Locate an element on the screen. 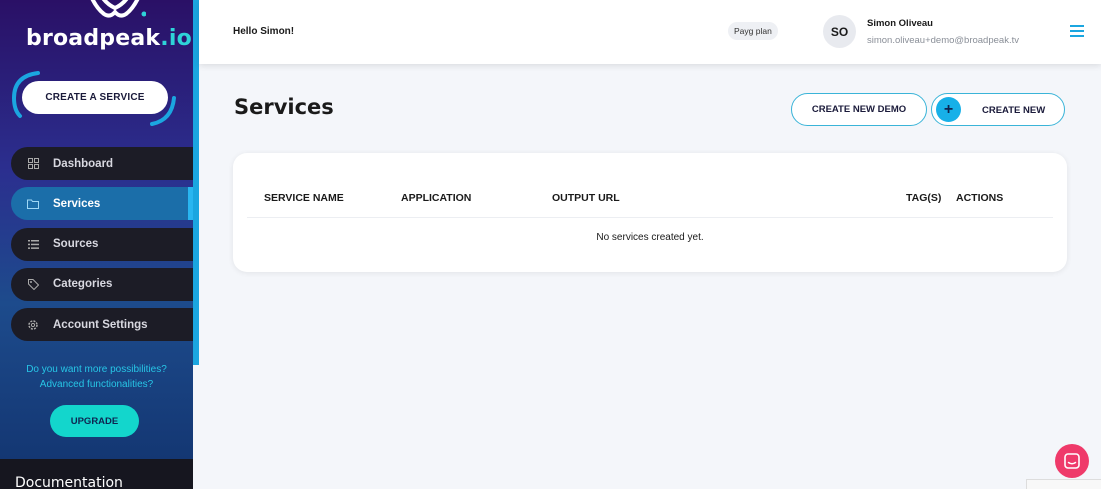  column-header-actions: ACTIONS is located at coordinates (980, 198).